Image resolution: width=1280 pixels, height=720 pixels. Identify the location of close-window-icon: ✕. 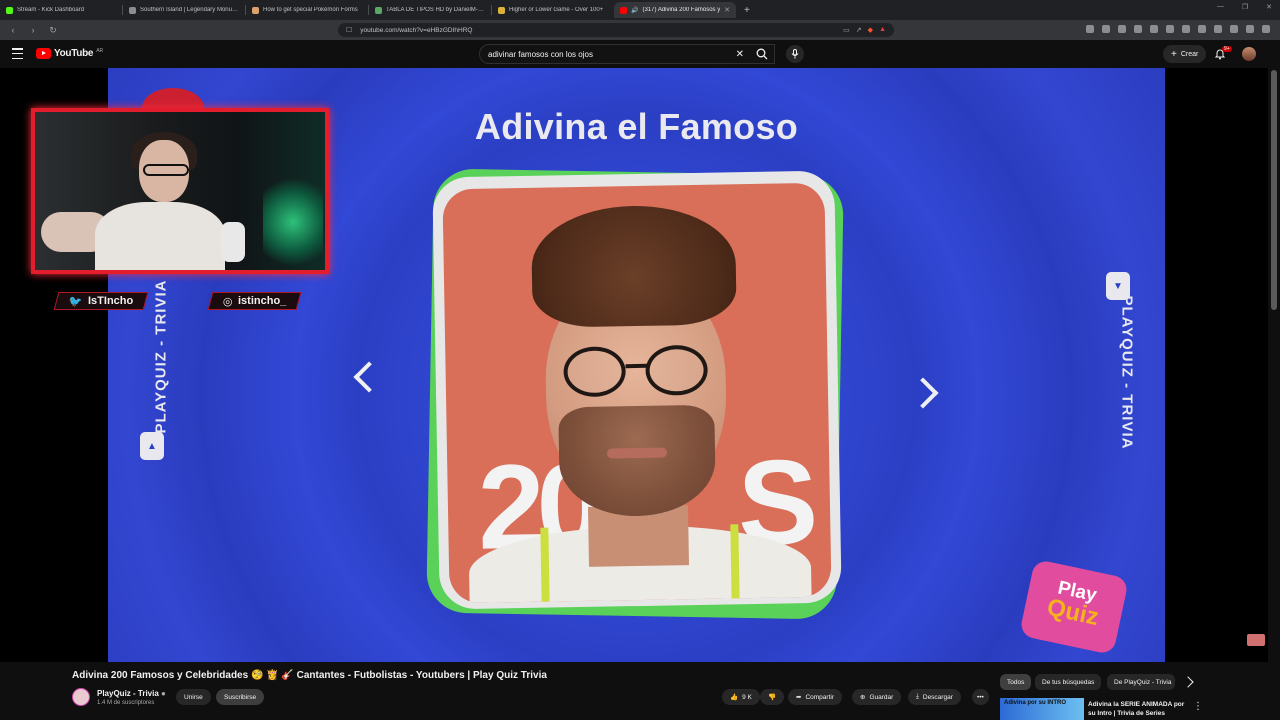
(1269, 7).